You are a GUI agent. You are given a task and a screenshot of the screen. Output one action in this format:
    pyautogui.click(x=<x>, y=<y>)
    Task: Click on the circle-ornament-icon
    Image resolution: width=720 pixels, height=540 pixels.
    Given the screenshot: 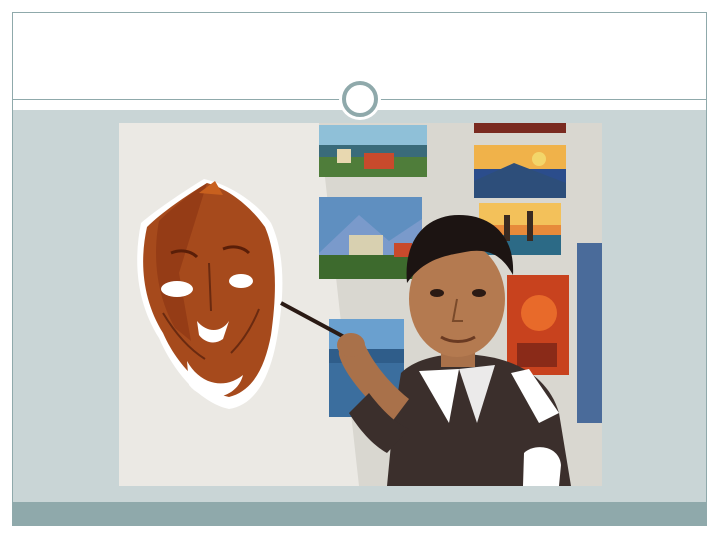 What is the action you would take?
    pyautogui.click(x=360, y=99)
    